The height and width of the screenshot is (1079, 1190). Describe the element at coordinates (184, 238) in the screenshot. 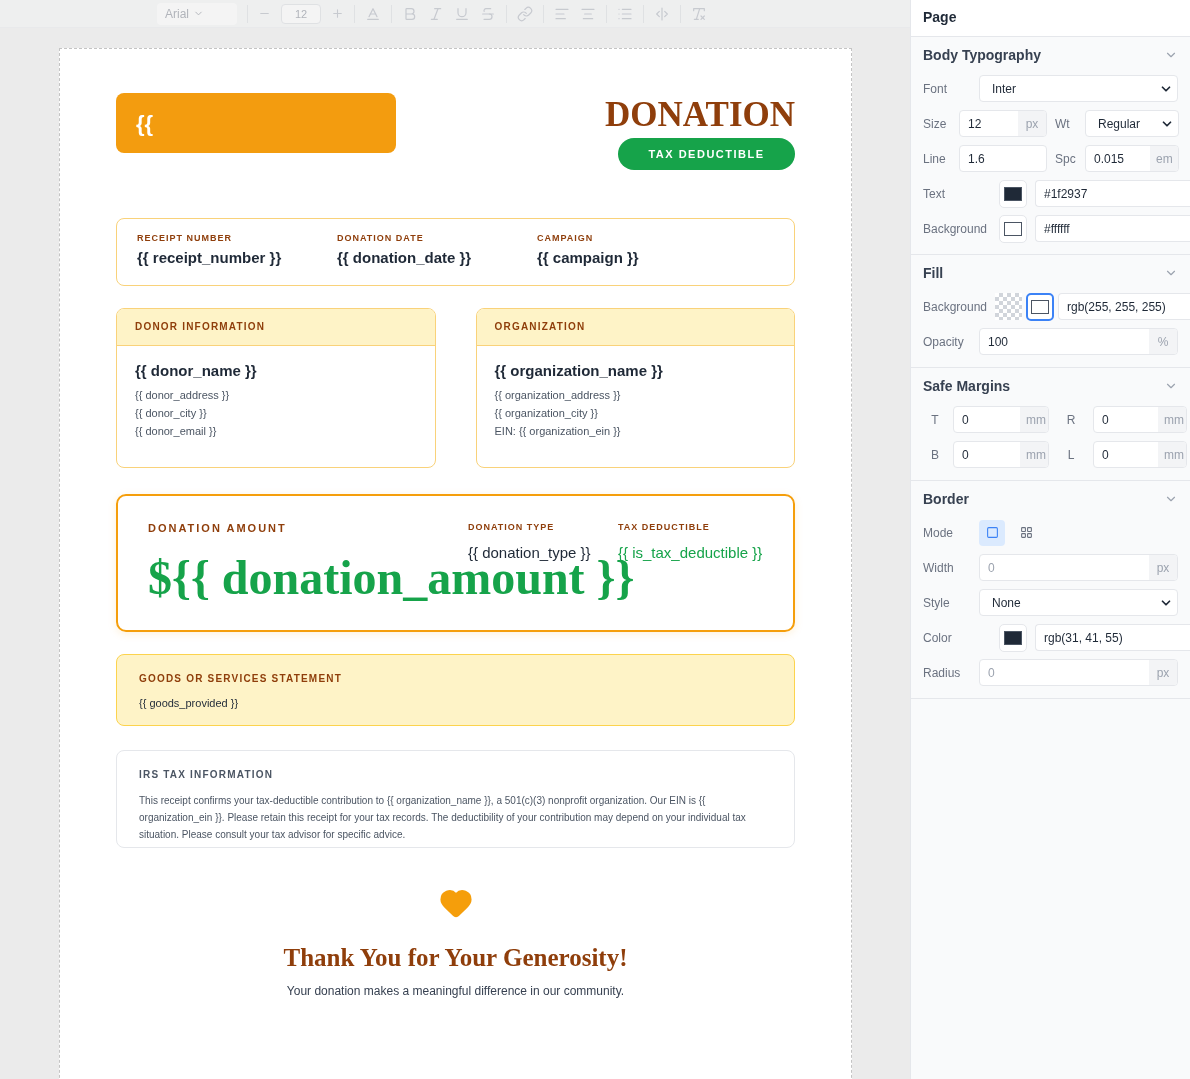

I see `field-label: RECEIPT NUMBER` at that location.